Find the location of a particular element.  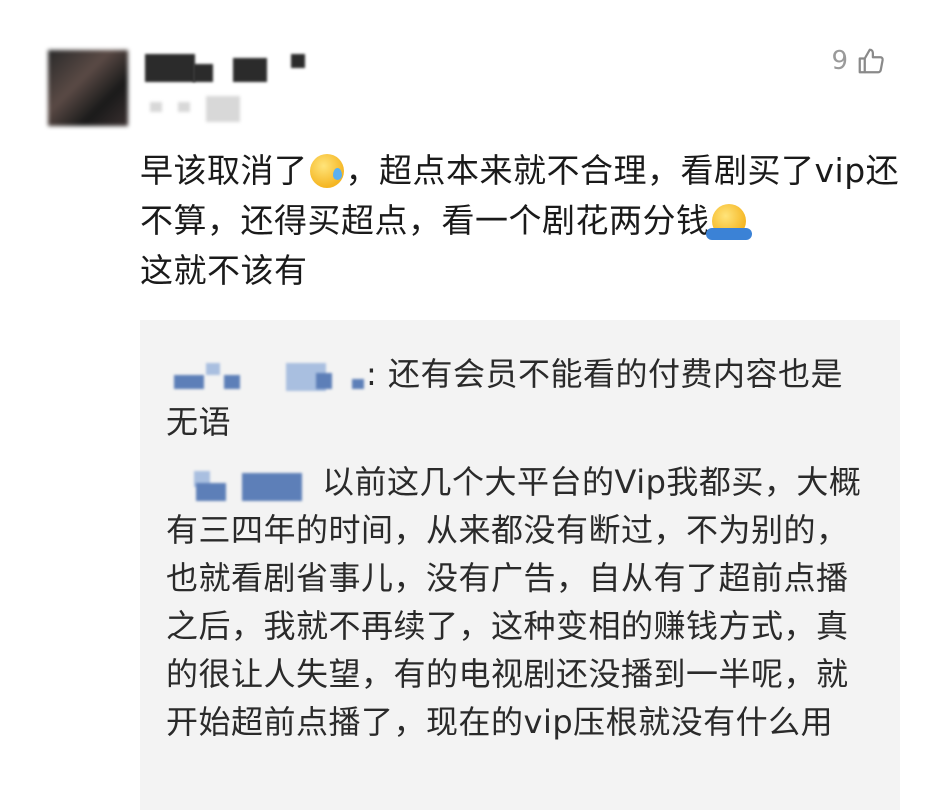

like-count: 9 is located at coordinates (839, 61).